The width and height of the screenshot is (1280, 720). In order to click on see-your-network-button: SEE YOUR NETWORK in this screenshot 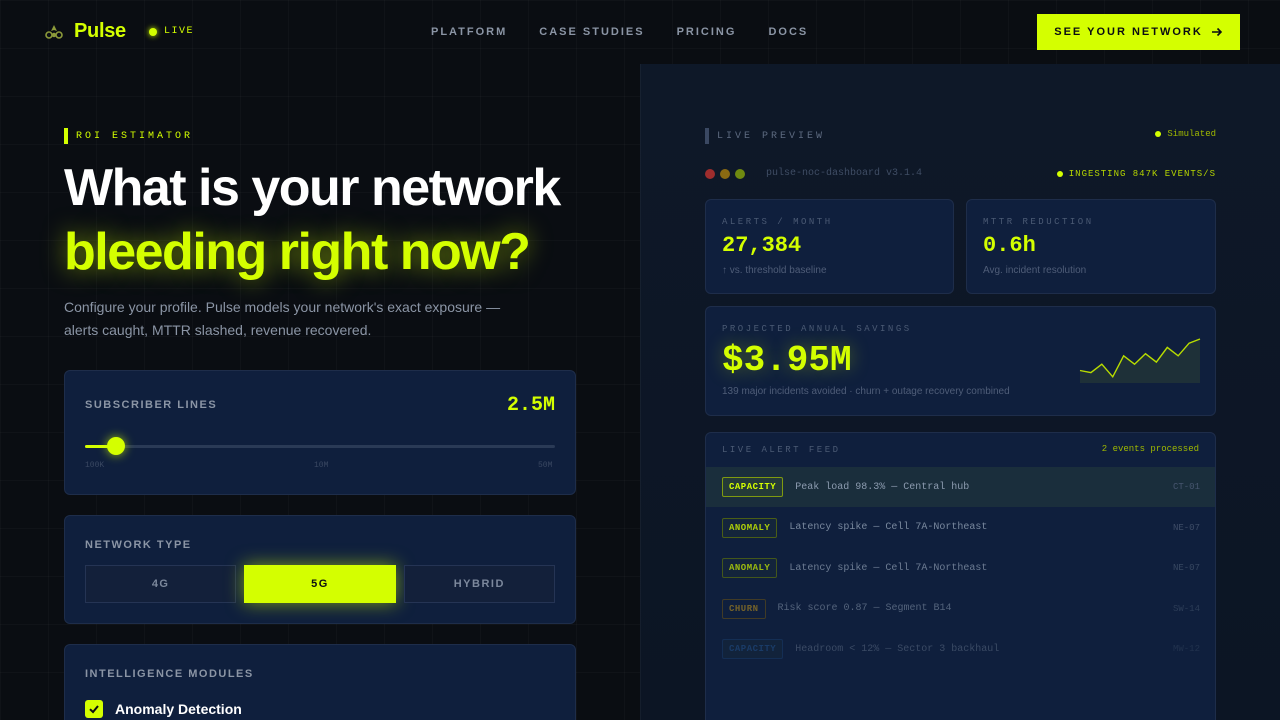, I will do `click(1138, 32)`.